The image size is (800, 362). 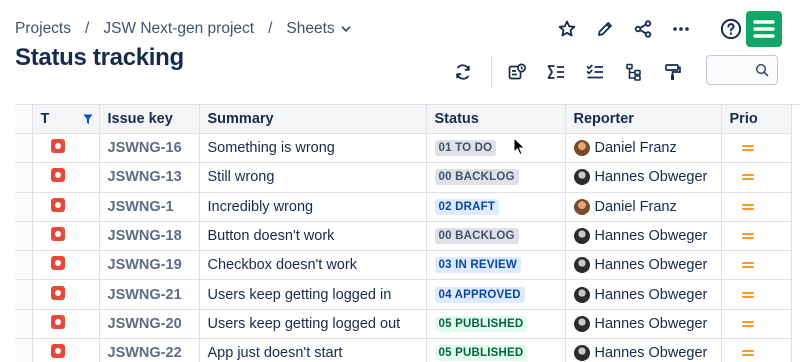 I want to click on share-button, so click(x=643, y=29).